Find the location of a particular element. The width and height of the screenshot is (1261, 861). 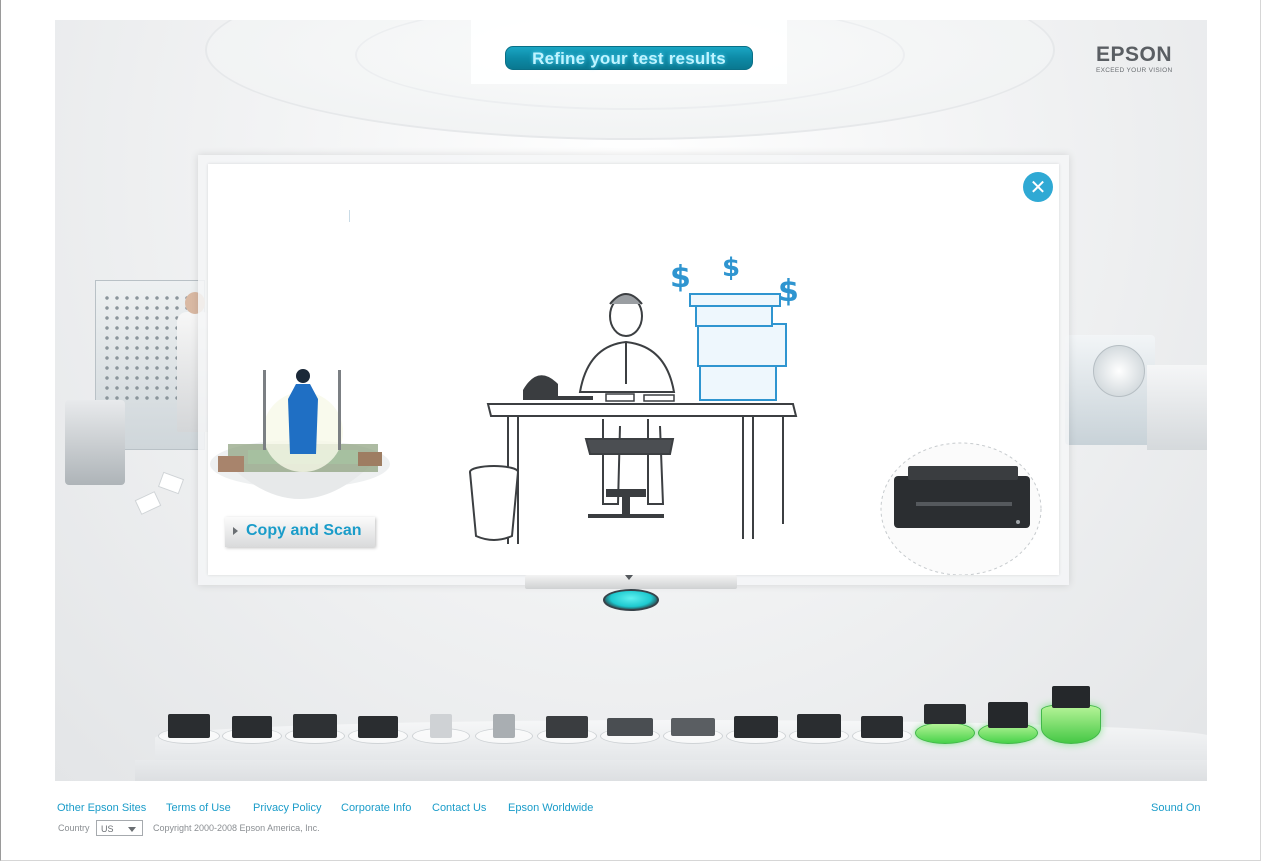

copyright-text: Copyright 2000-2008 Epson America, Inc. is located at coordinates (236, 828).